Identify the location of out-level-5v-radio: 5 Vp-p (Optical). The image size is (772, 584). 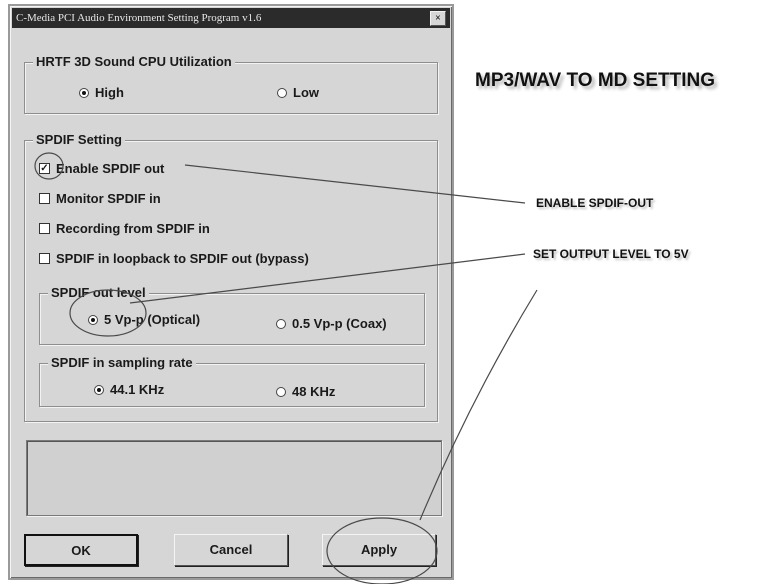
(144, 319).